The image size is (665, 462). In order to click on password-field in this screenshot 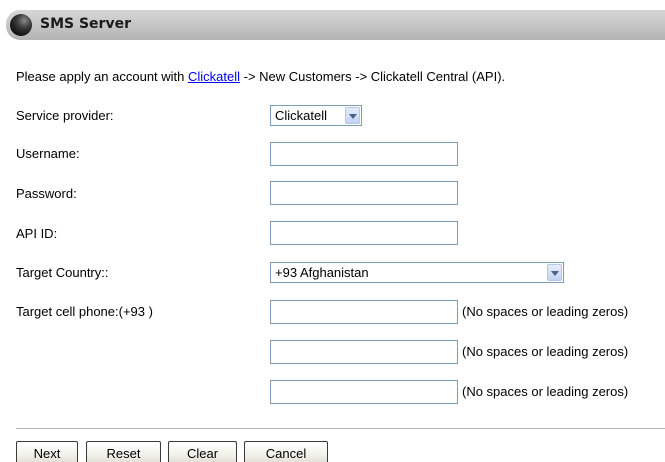, I will do `click(364, 193)`.